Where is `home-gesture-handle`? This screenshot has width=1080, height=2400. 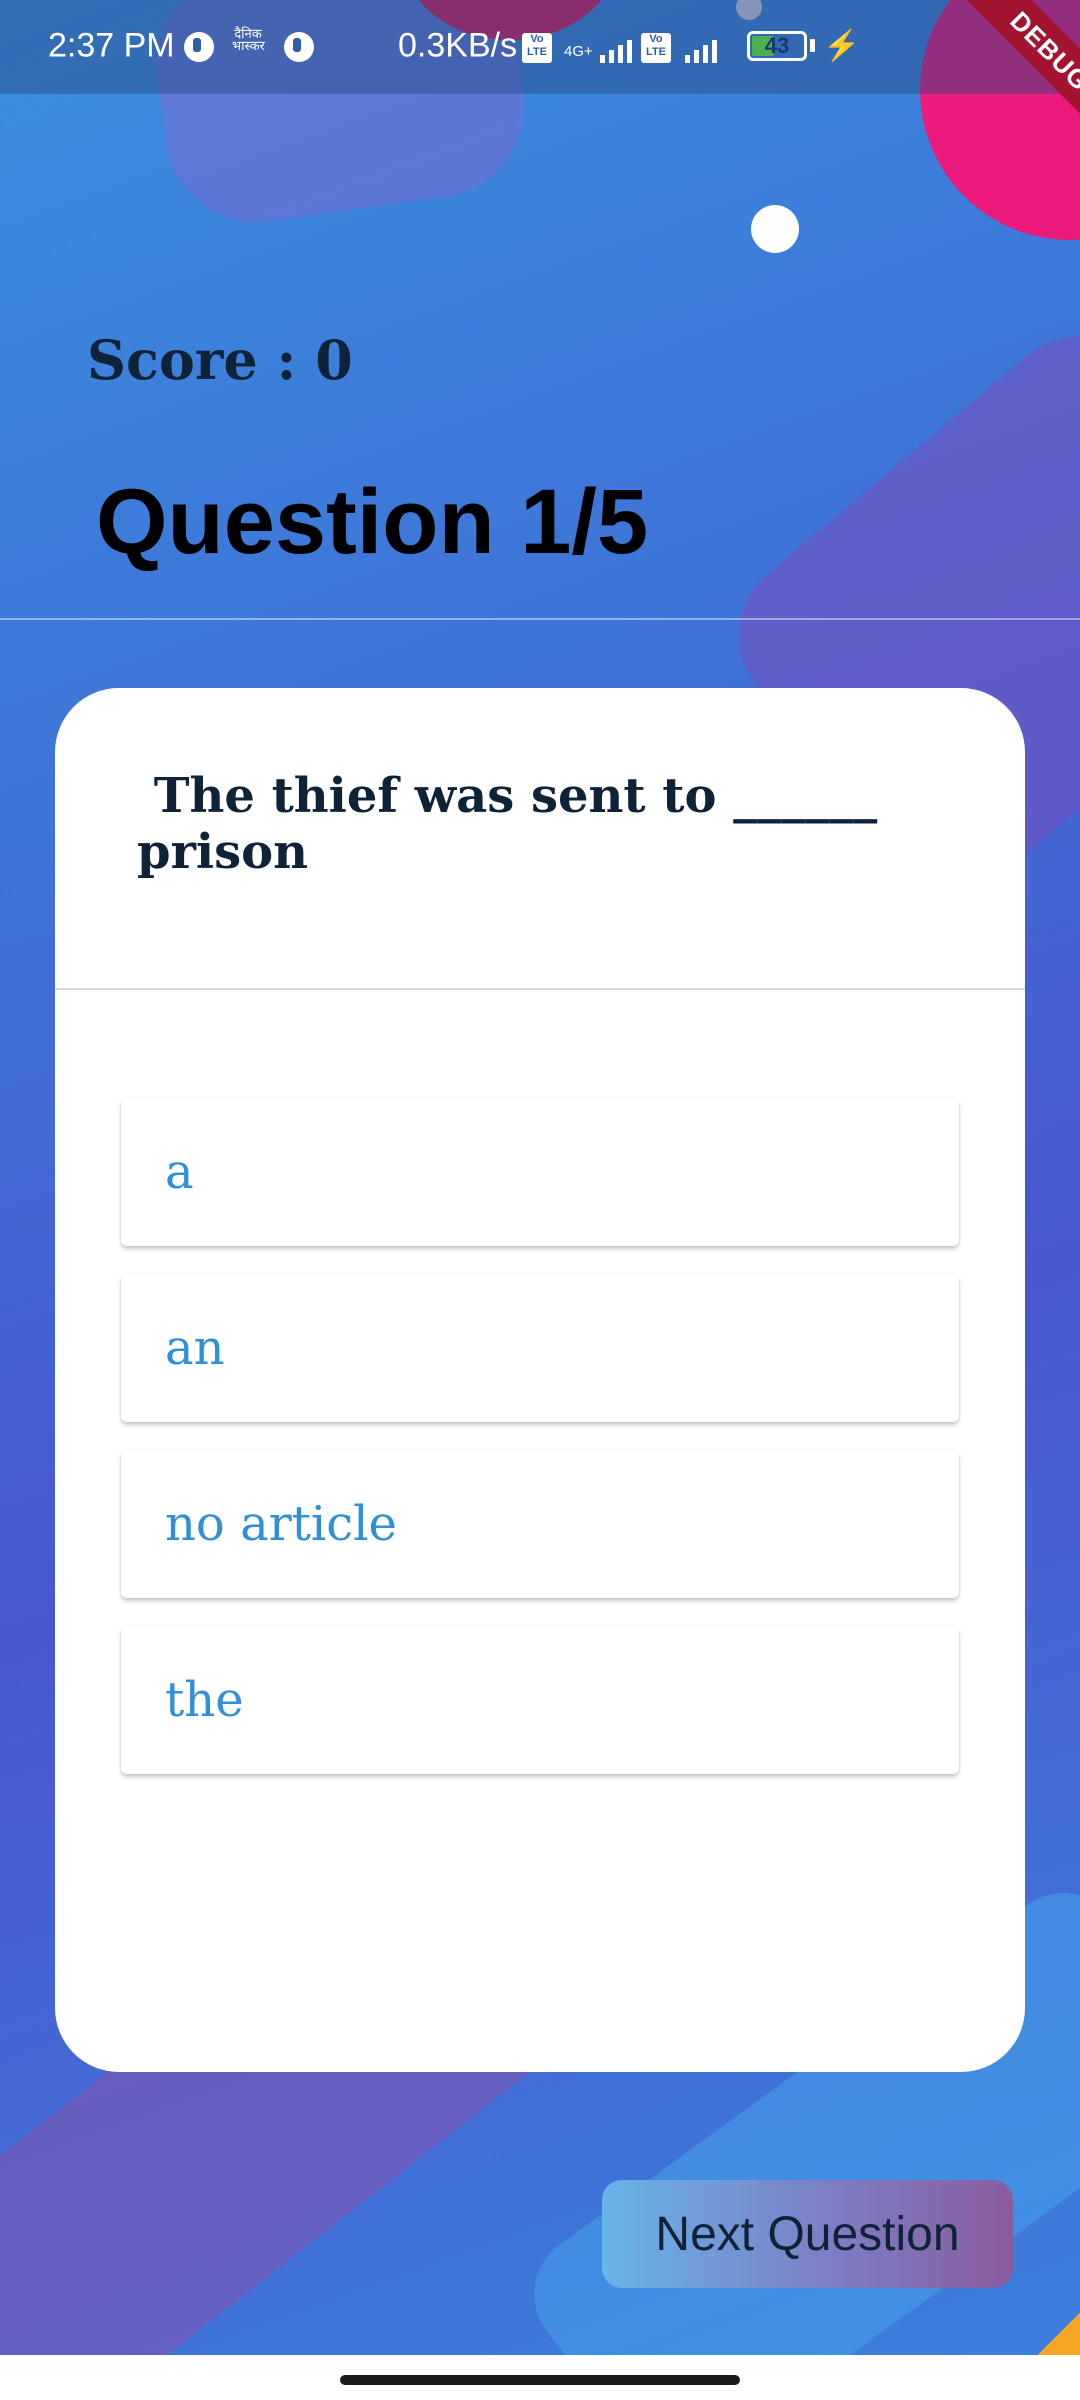 home-gesture-handle is located at coordinates (540, 2380).